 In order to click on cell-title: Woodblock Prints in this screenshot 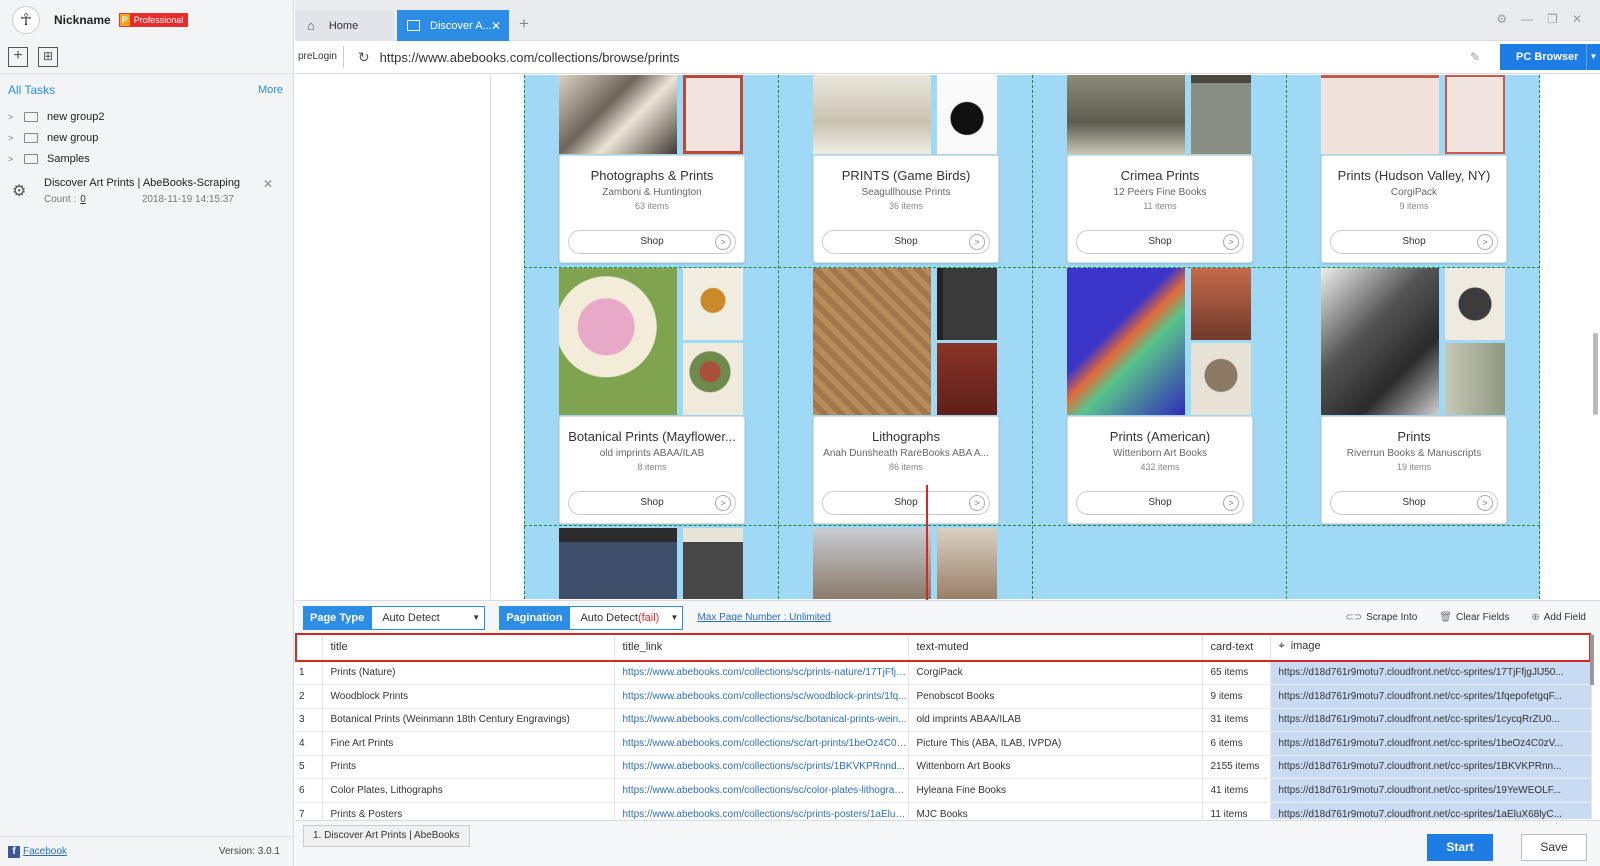, I will do `click(468, 696)`.